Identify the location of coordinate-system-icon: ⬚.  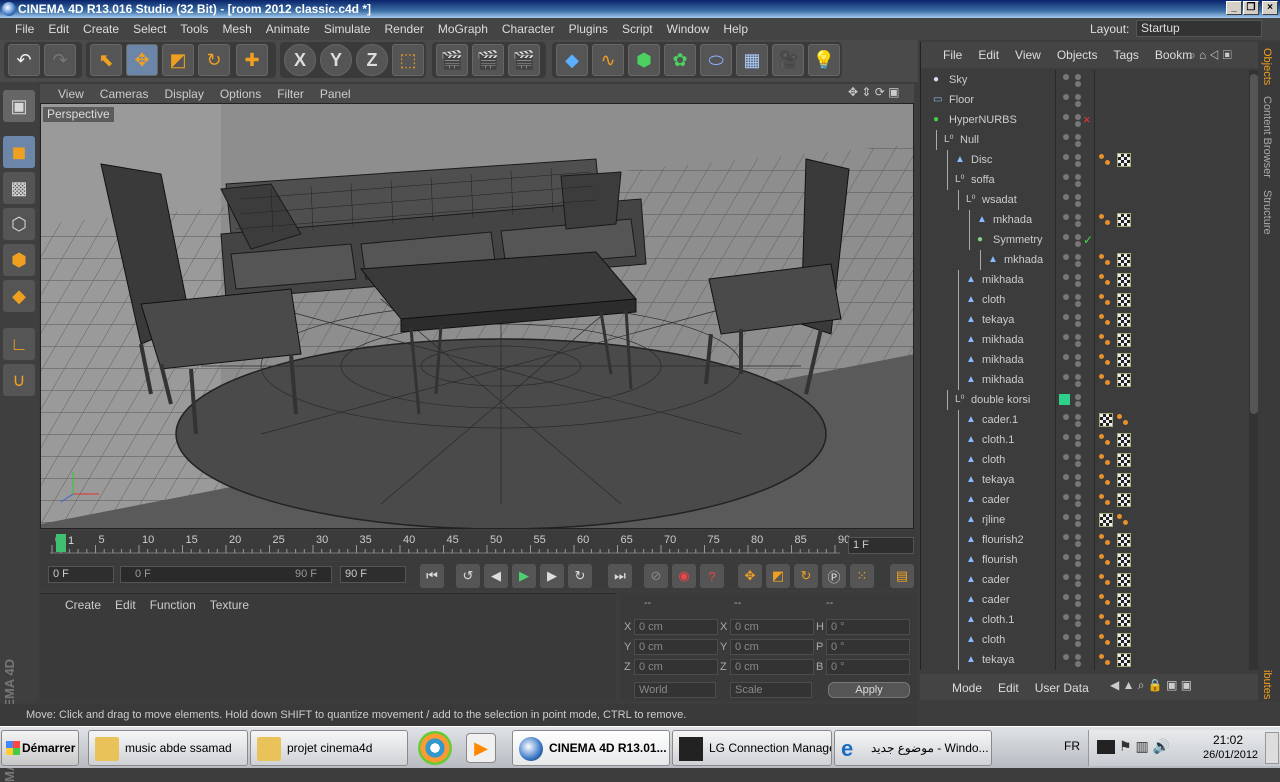
(408, 60).